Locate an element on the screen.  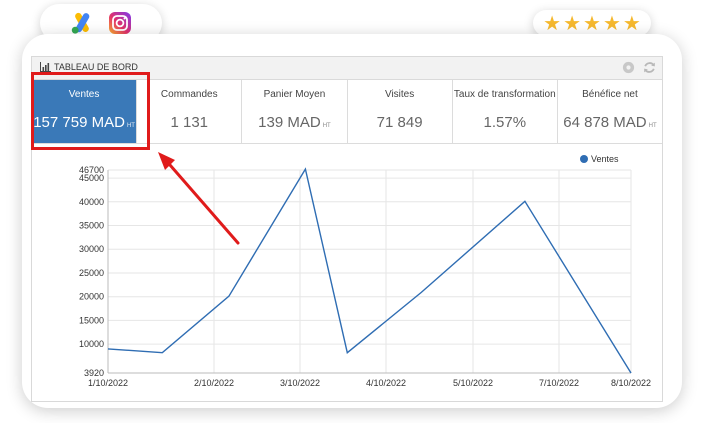
x-tick-label: 5/10/2022 is located at coordinates (473, 383).